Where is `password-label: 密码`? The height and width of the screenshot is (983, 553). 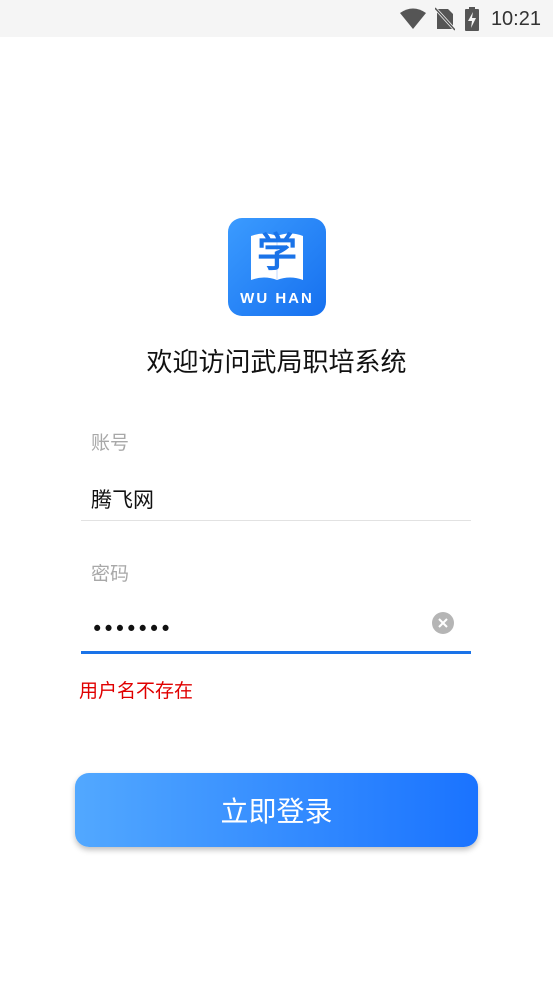 password-label: 密码 is located at coordinates (110, 574).